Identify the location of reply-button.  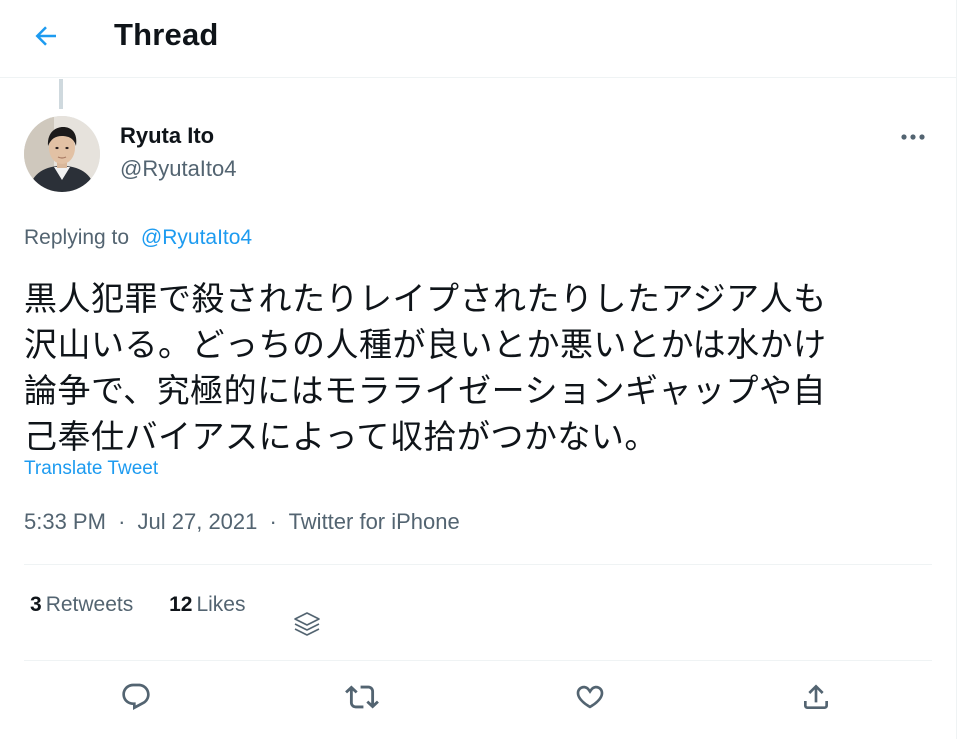
(136, 699).